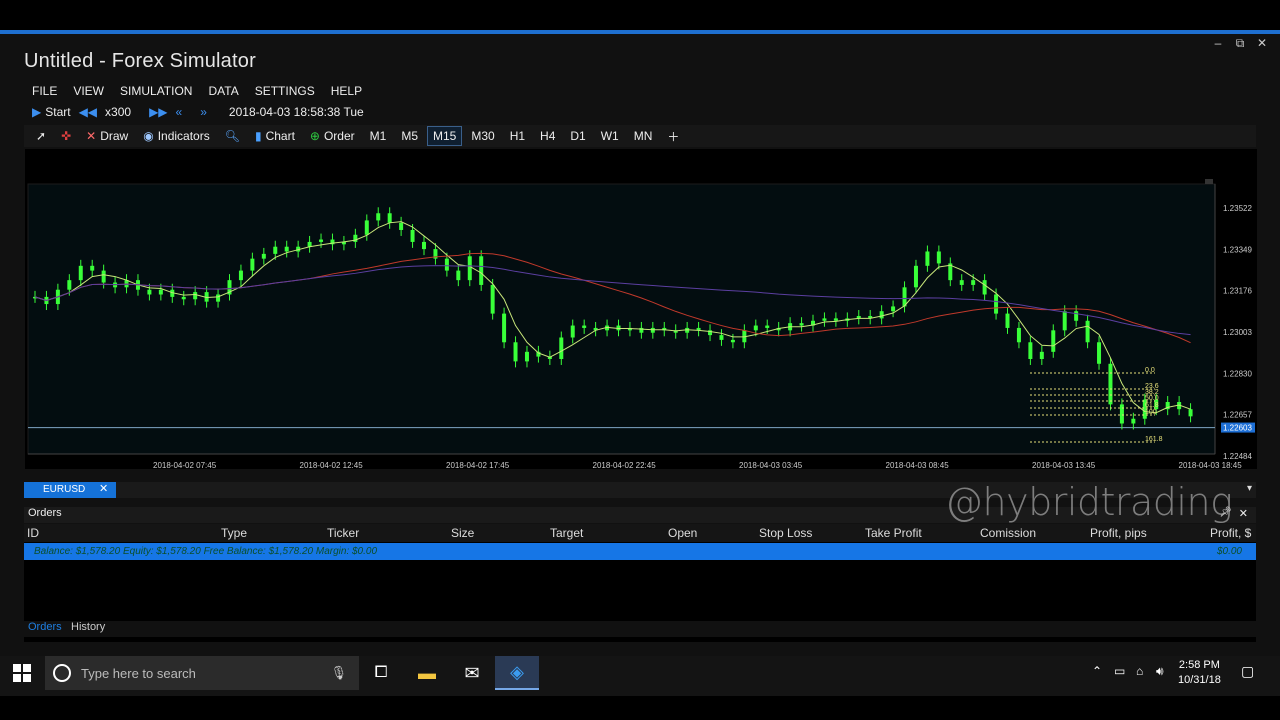 This screenshot has width=1280, height=720. Describe the element at coordinates (22, 673) in the screenshot. I see `start-menu-button` at that location.